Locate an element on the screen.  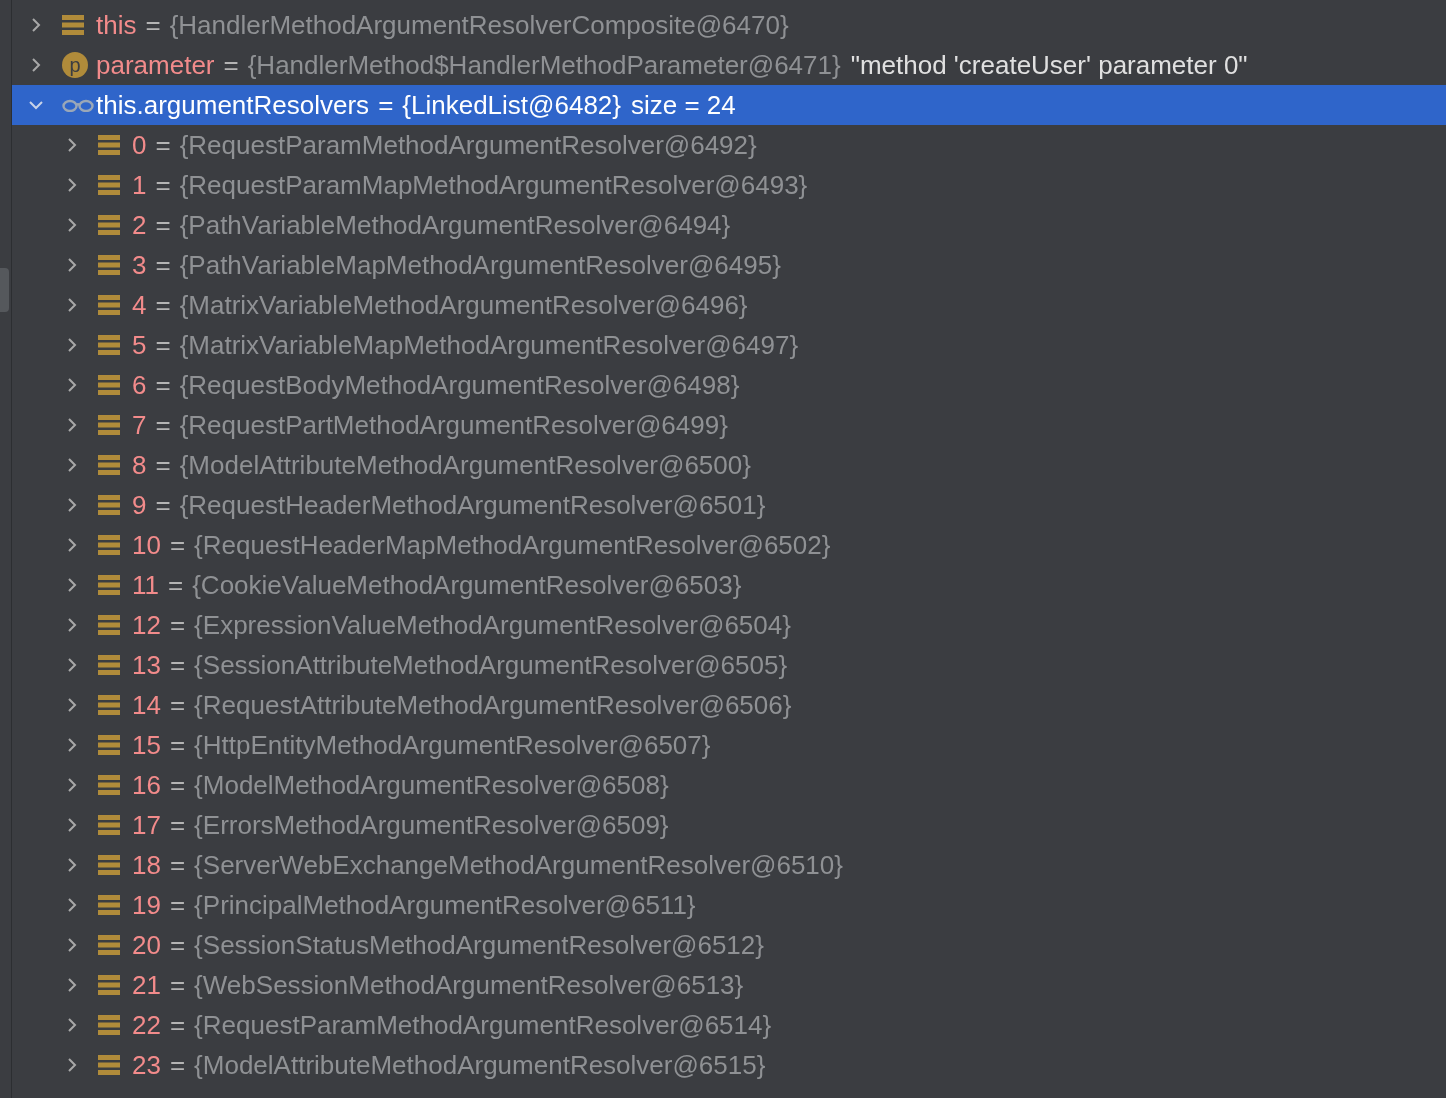
variable-name: 19 is located at coordinates (146, 905).